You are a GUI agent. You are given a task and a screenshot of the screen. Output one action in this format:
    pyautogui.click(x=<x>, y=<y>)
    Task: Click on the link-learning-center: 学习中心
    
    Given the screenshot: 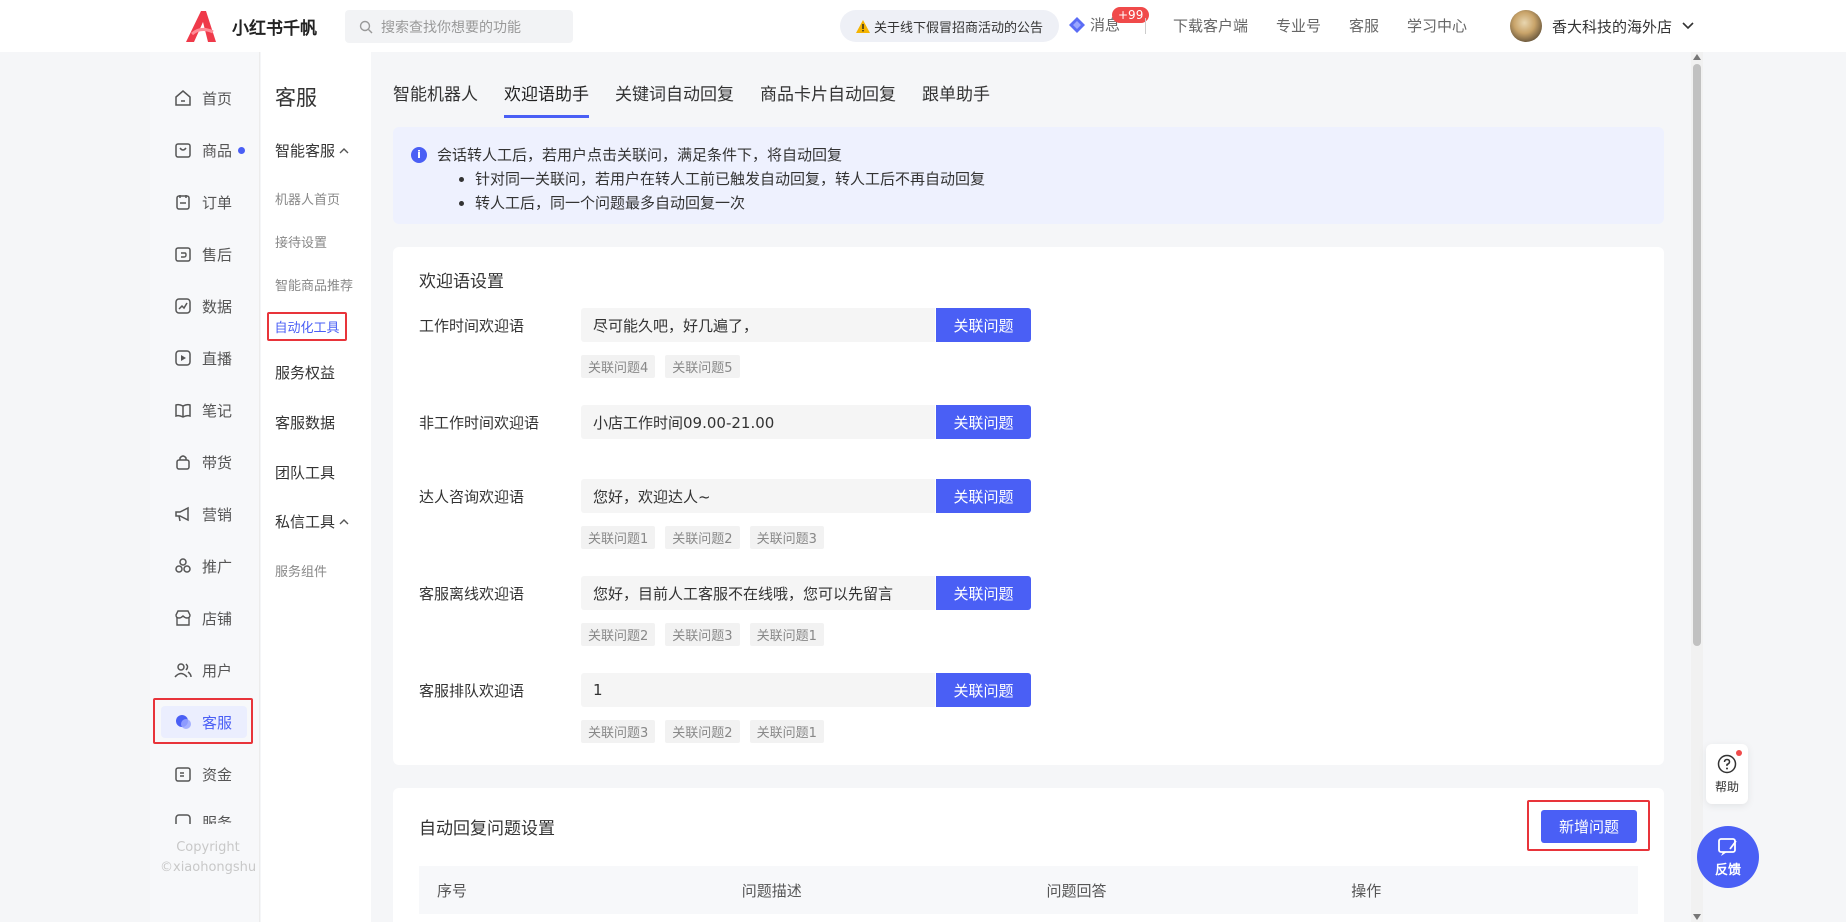 What is the action you would take?
    pyautogui.click(x=1437, y=25)
    